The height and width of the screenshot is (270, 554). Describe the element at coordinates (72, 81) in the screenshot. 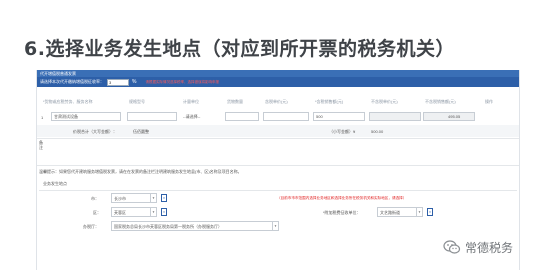

I see `collect-rate-label: 请选择本次代开缴纳增值税征收率：` at that location.